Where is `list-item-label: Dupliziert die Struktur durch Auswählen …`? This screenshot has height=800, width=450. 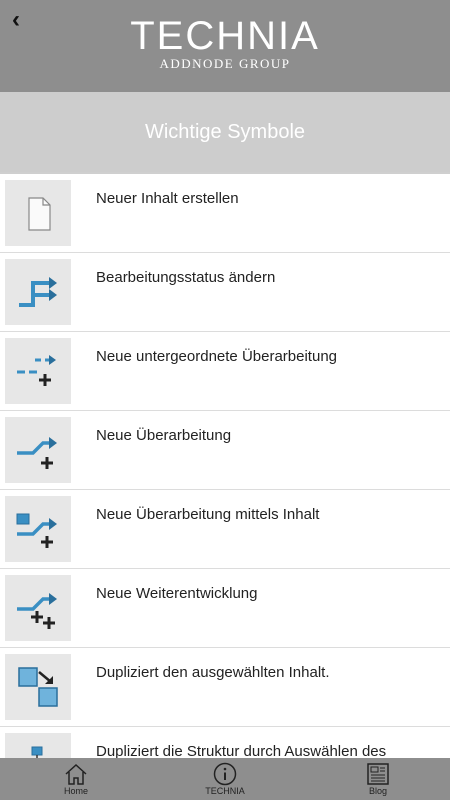 list-item-label: Dupliziert die Struktur durch Auswählen … is located at coordinates (241, 750).